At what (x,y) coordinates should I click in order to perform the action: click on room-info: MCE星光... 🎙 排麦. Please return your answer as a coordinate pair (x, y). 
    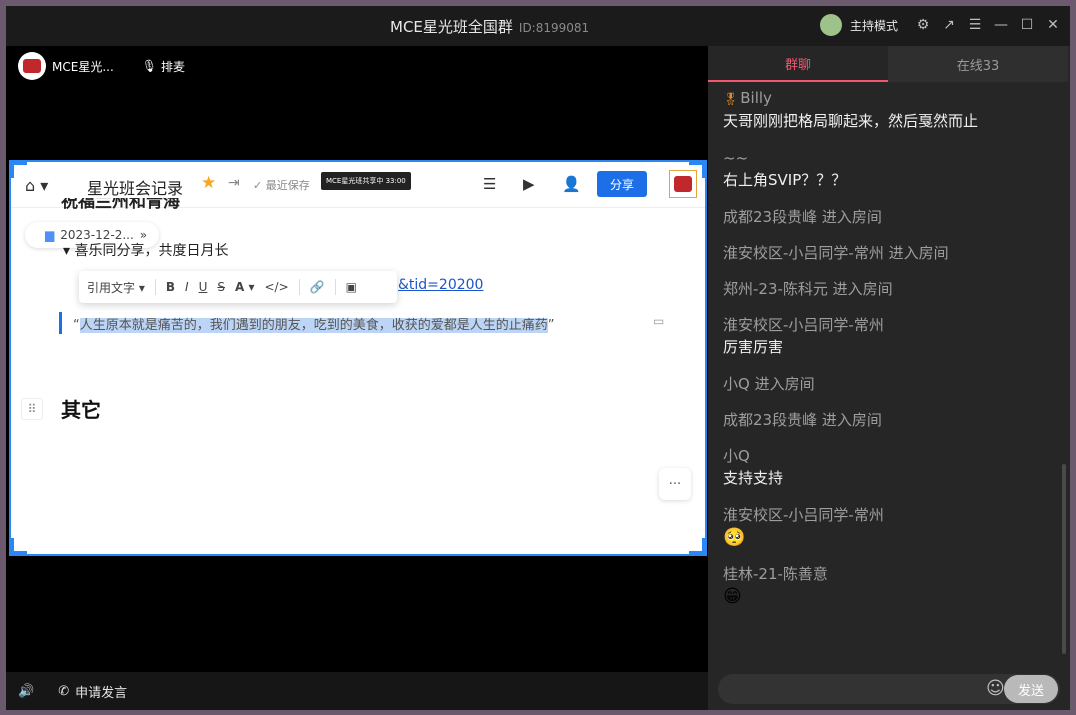
    Looking at the image, I should click on (101, 66).